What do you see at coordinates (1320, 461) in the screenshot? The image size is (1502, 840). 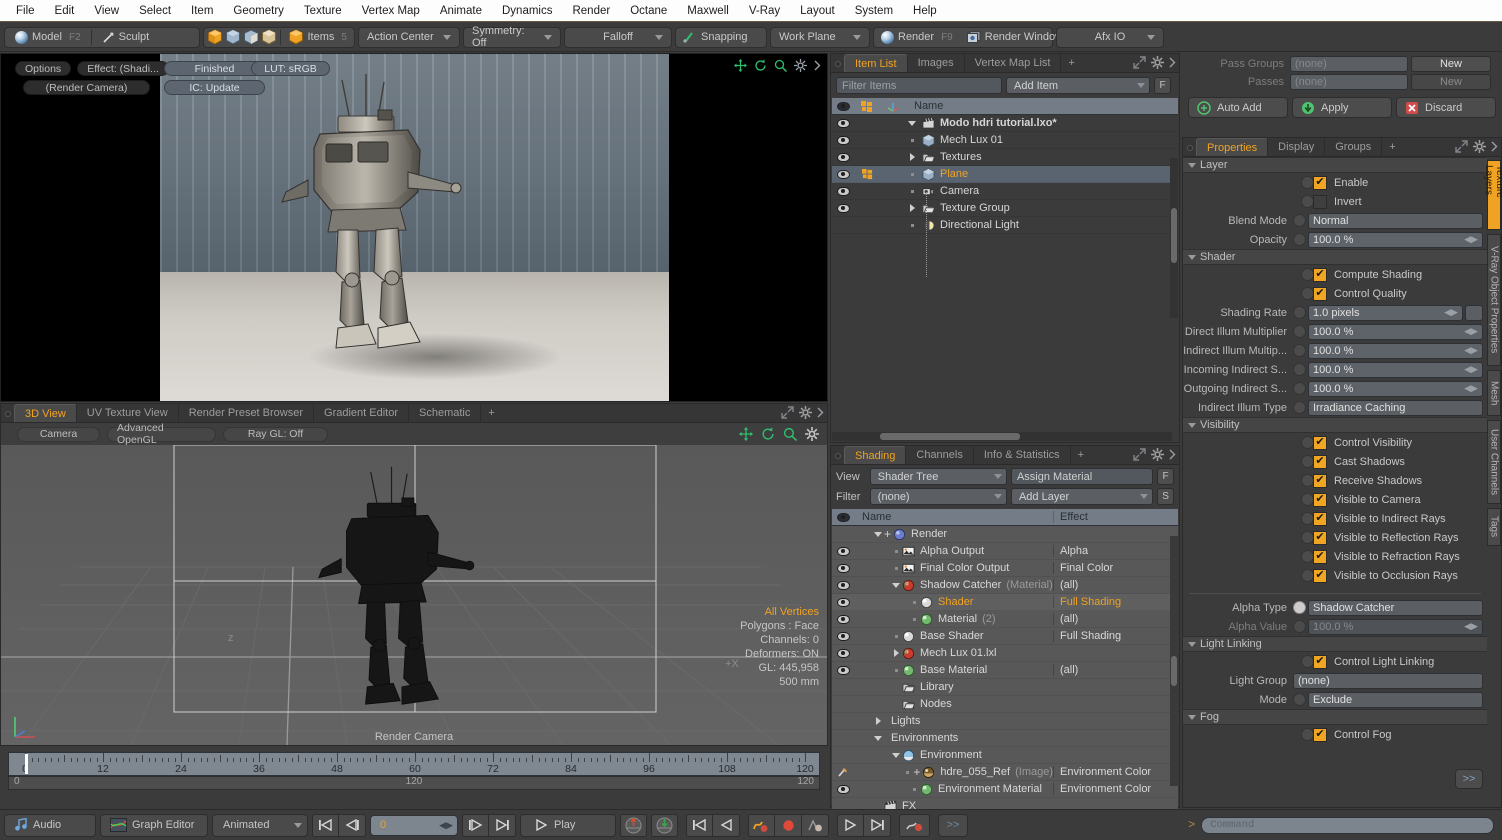 I see `checkbox-cast-shadows` at bounding box center [1320, 461].